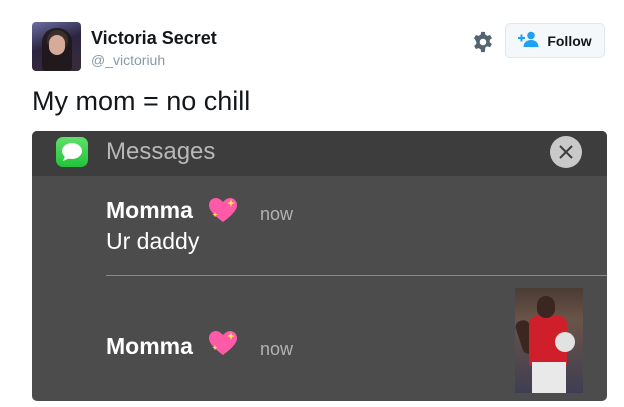 The height and width of the screenshot is (407, 624). What do you see at coordinates (566, 152) in the screenshot?
I see `close-icon` at bounding box center [566, 152].